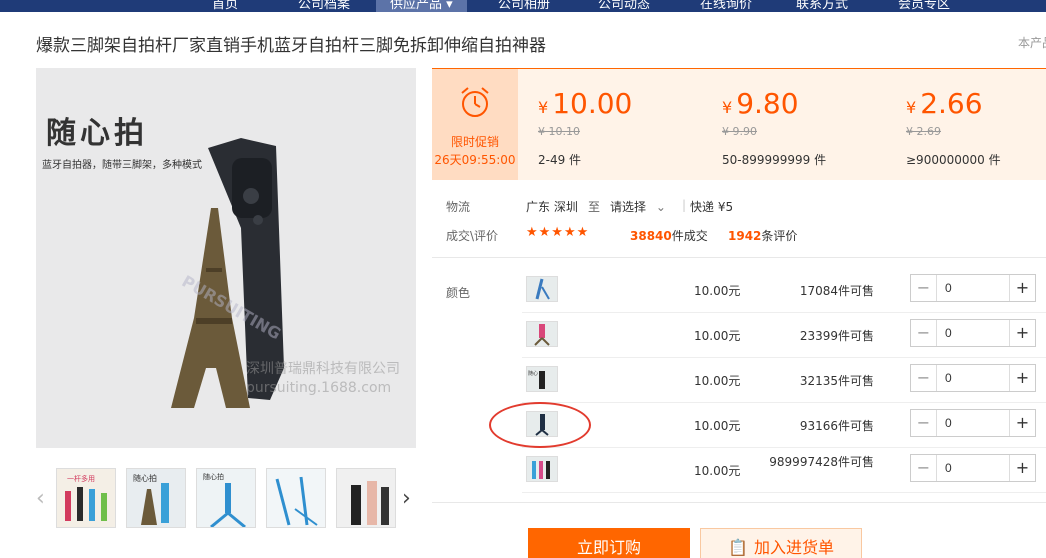 The height and width of the screenshot is (558, 1046). I want to click on tier-price: ¥9.80, so click(760, 103).